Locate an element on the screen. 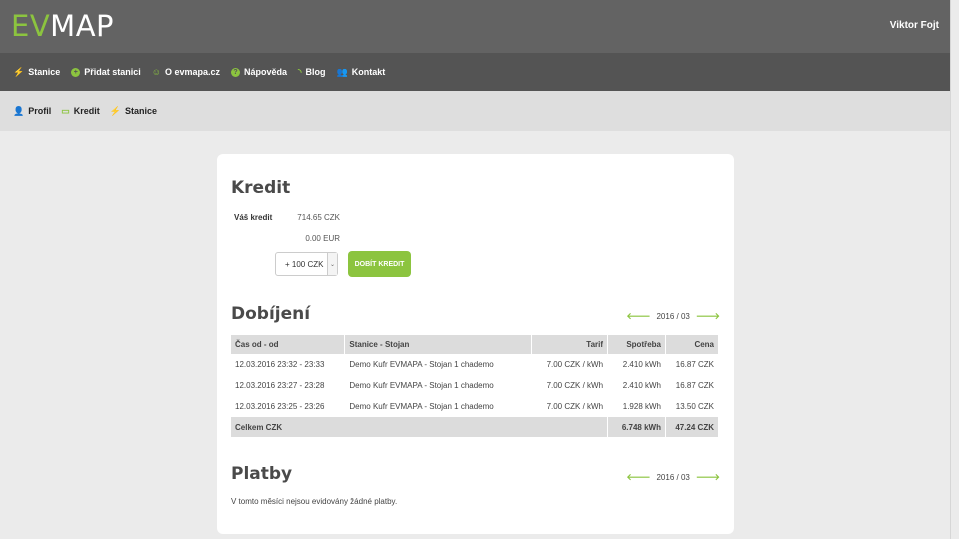 Image resolution: width=959 pixels, height=539 pixels. nav-item-label: O evmapa.cz is located at coordinates (192, 72).